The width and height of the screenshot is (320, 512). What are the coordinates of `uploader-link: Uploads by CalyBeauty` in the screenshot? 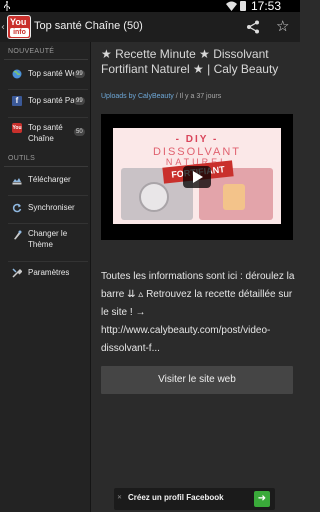 It's located at (137, 96).